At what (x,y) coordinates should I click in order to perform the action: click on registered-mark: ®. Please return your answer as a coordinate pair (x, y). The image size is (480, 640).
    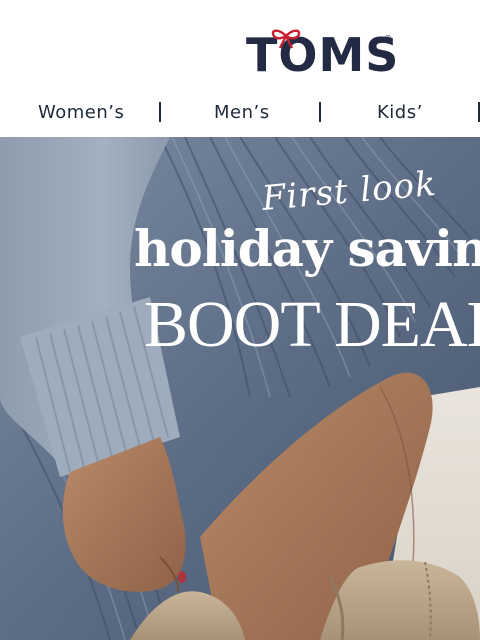
    Looking at the image, I should click on (388, 38).